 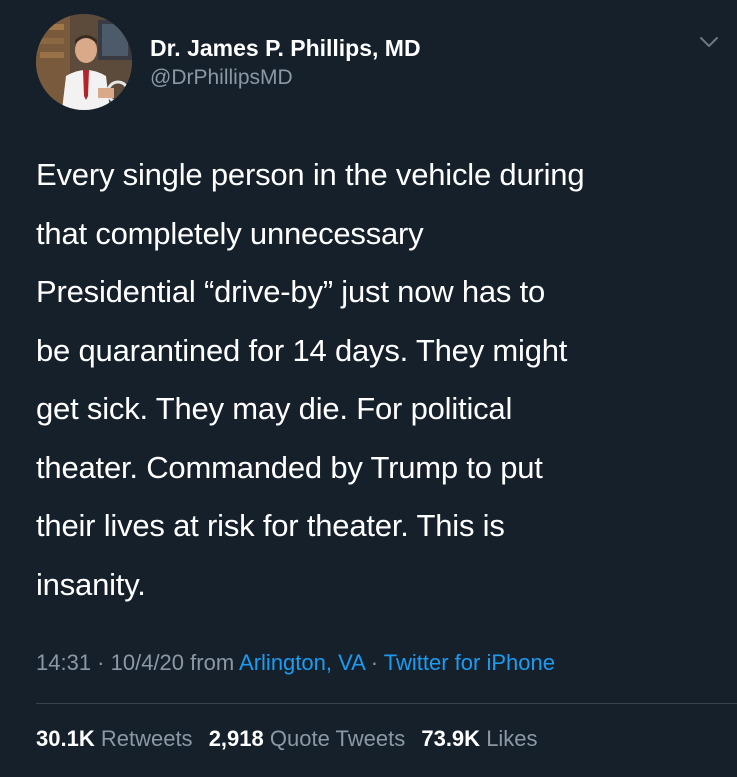 What do you see at coordinates (91, 584) in the screenshot?
I see `tweet-text-line: insanity.` at bounding box center [91, 584].